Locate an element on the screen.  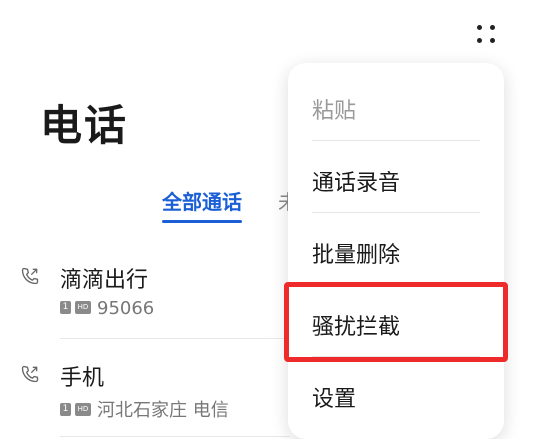
call-detail: 1 HD 河北石家庄 电信 is located at coordinates (144, 409).